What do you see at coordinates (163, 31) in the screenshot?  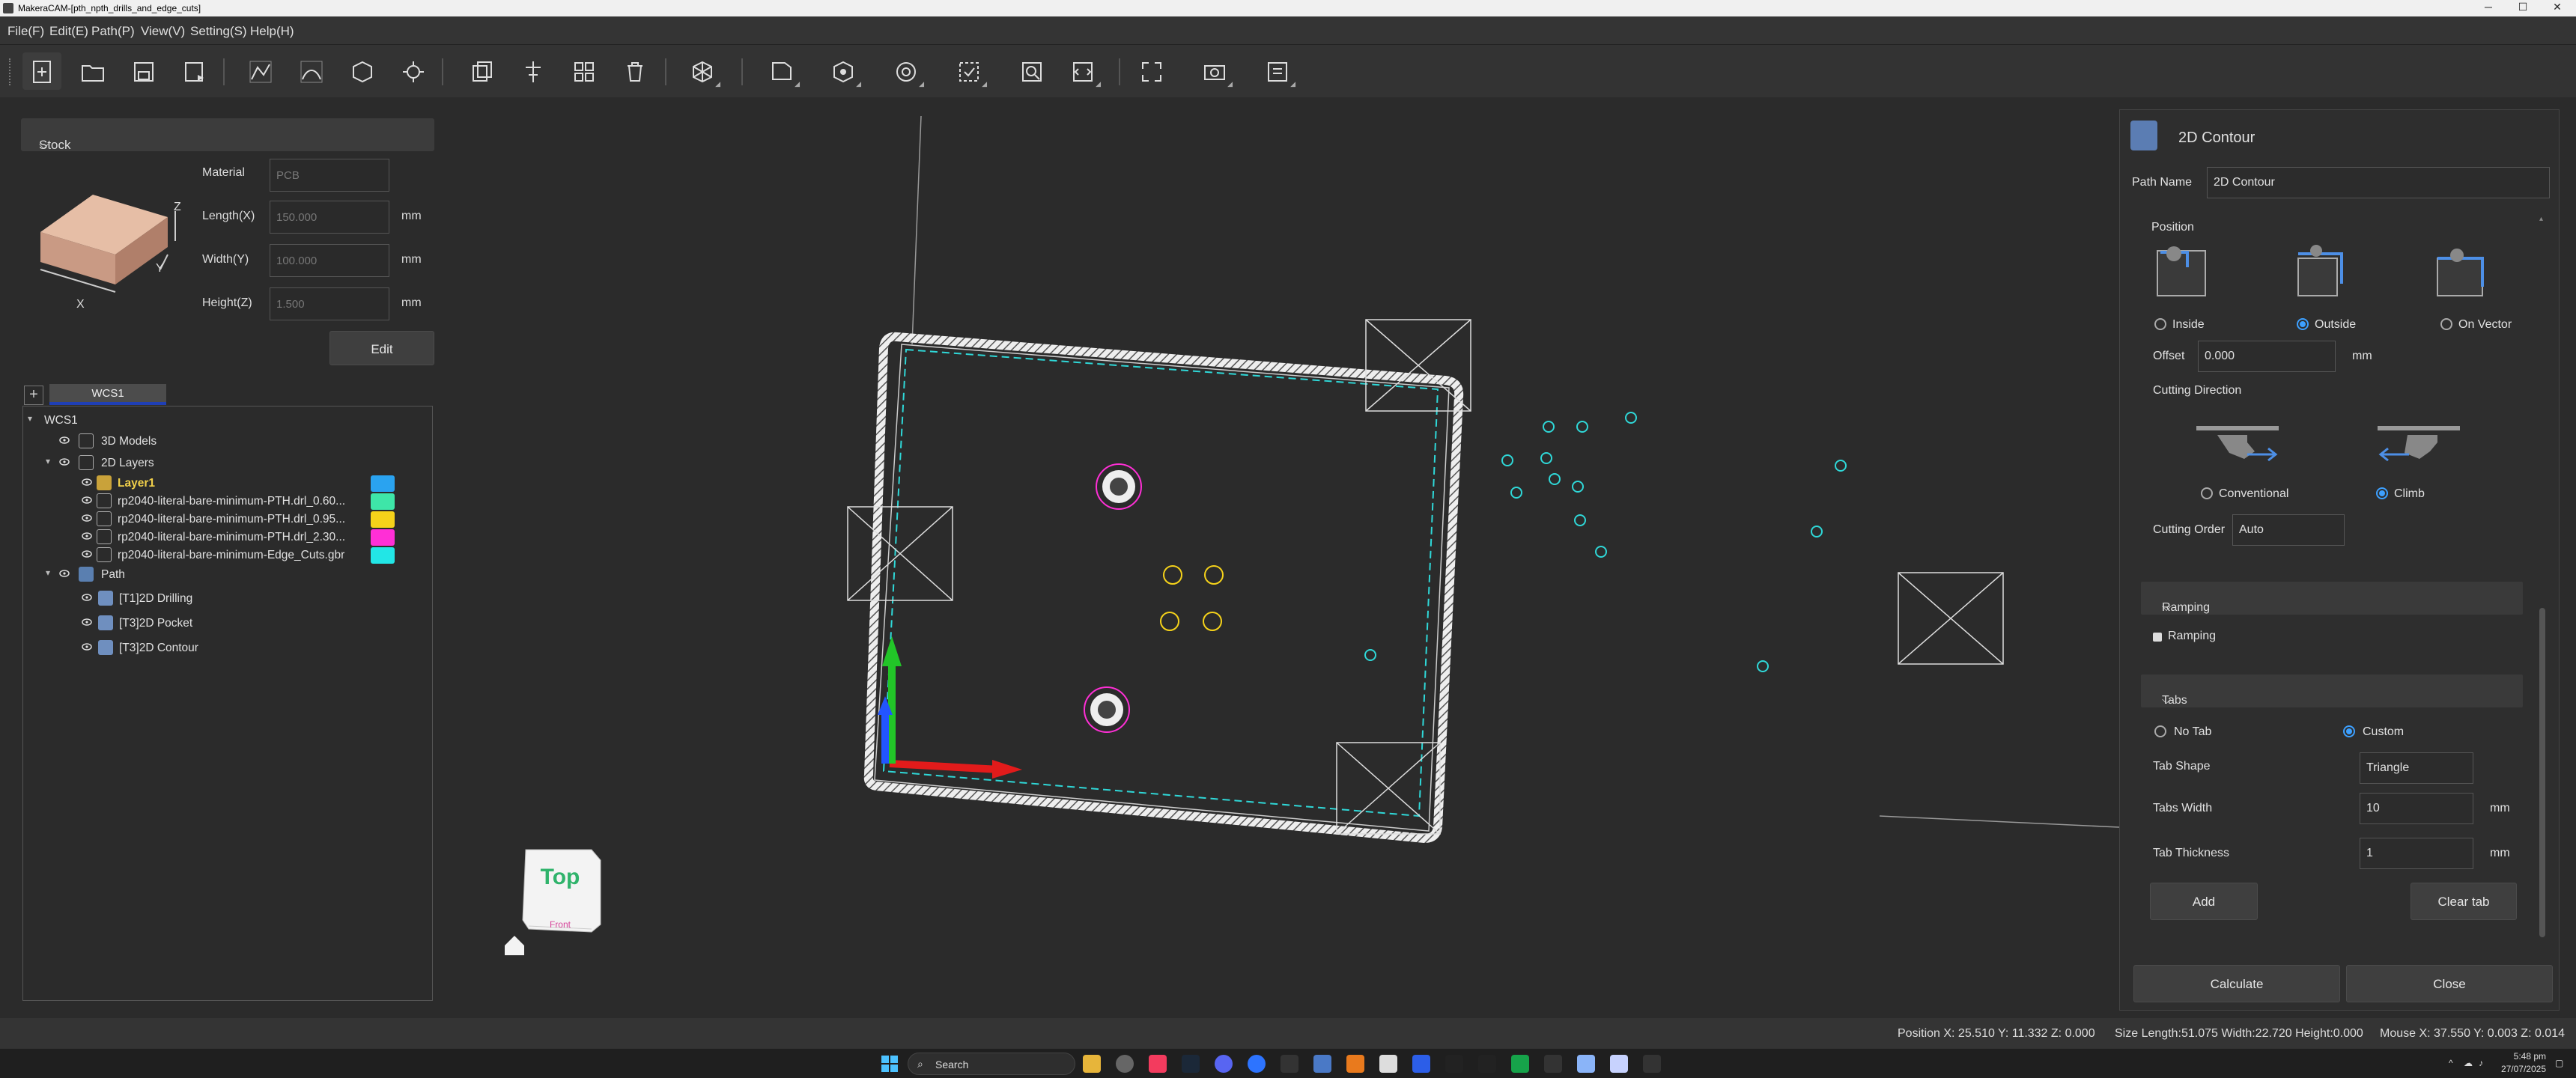 I see `menu-view: View(V)` at bounding box center [163, 31].